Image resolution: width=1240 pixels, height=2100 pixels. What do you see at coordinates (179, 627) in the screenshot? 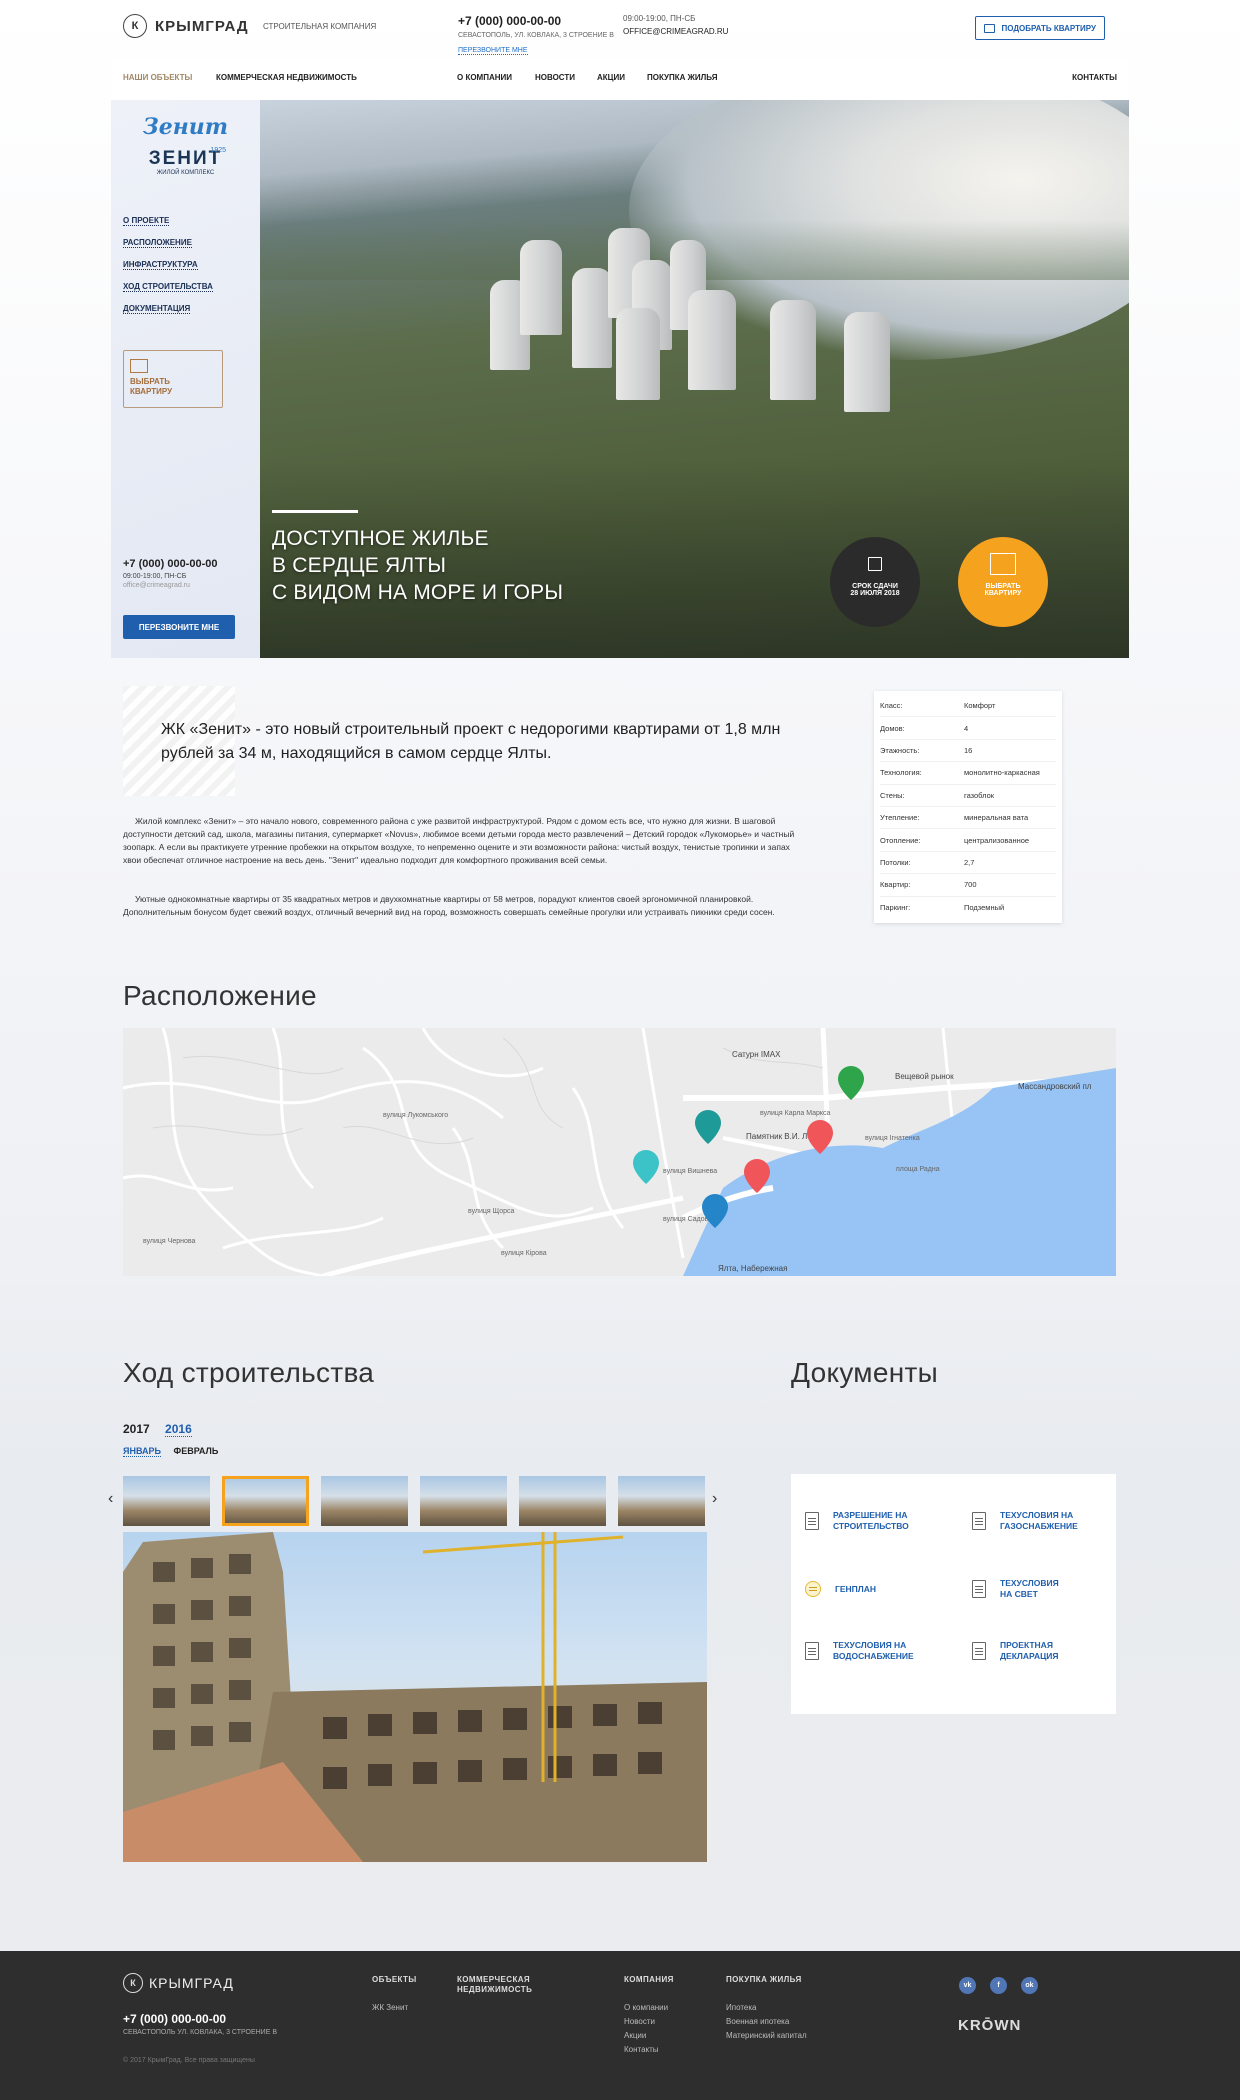
I see `side-callback-button: ПЕРЕЗВОНИТЕ МНЕ` at bounding box center [179, 627].